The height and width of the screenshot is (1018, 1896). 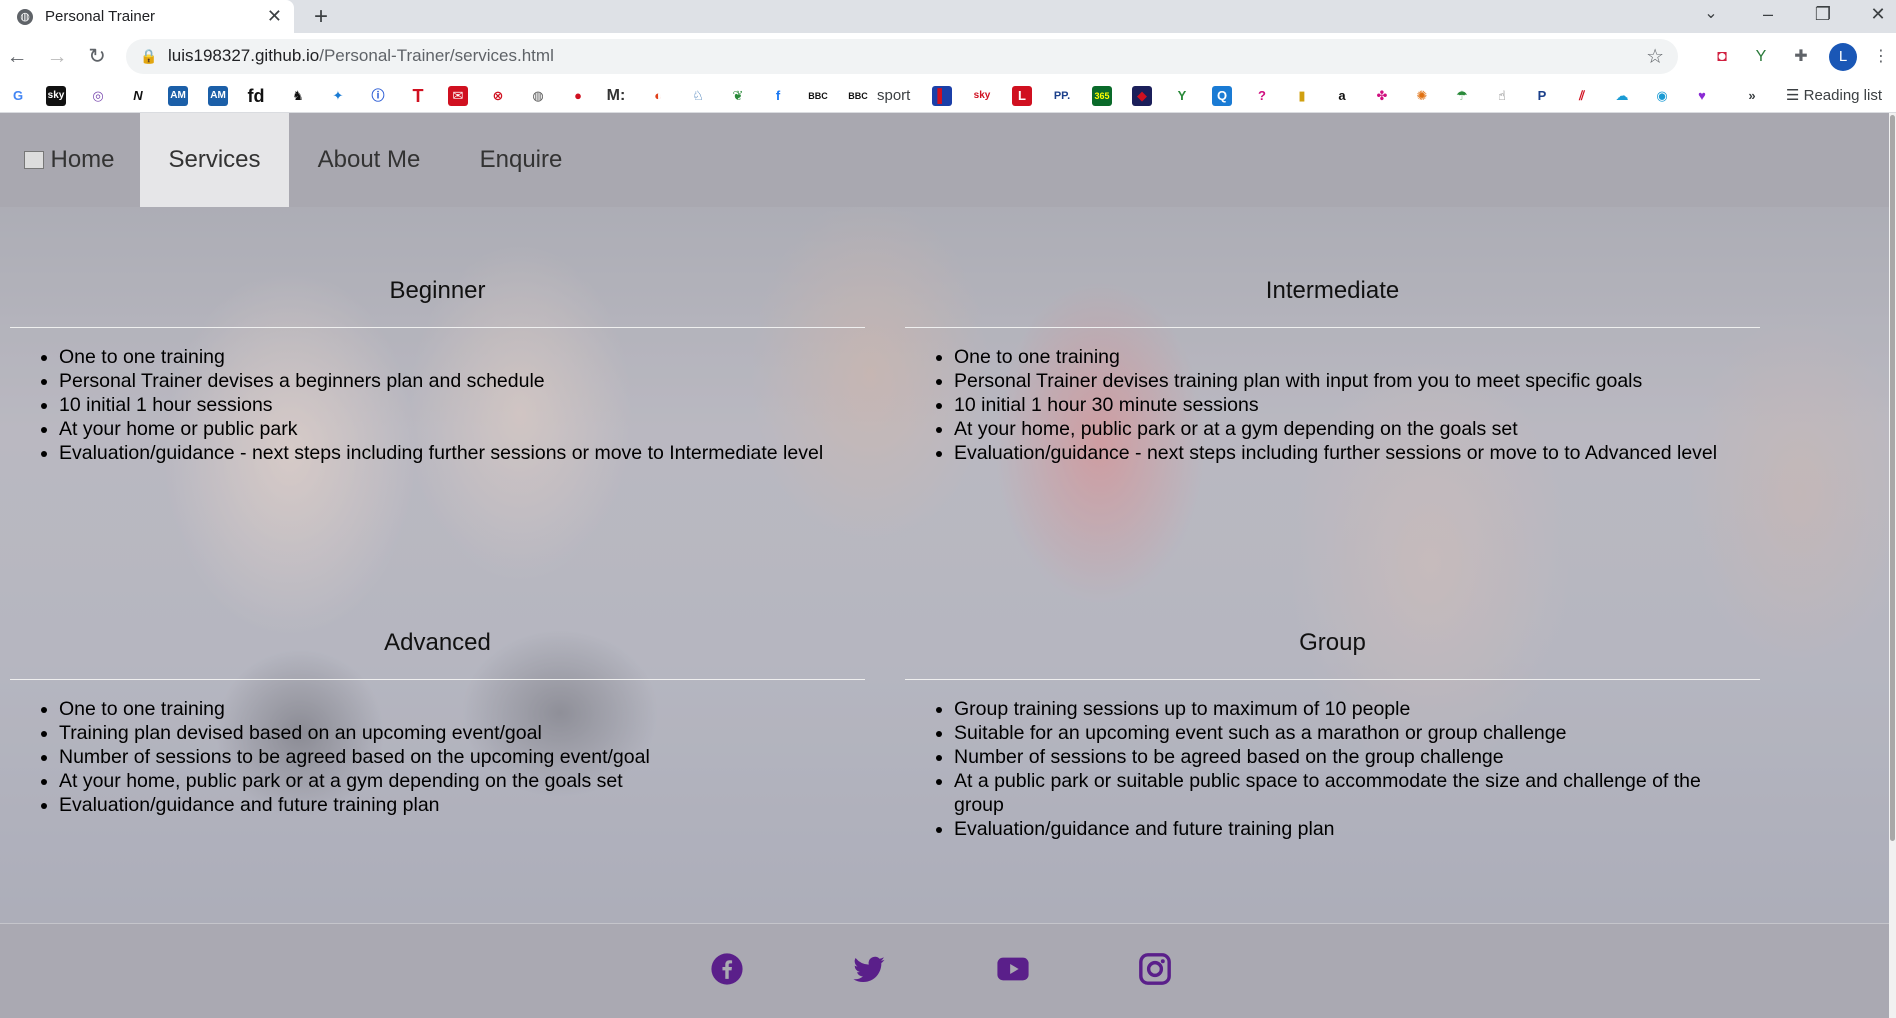 I want to click on virgin-bookmark-icon: ●, so click(x=578, y=96).